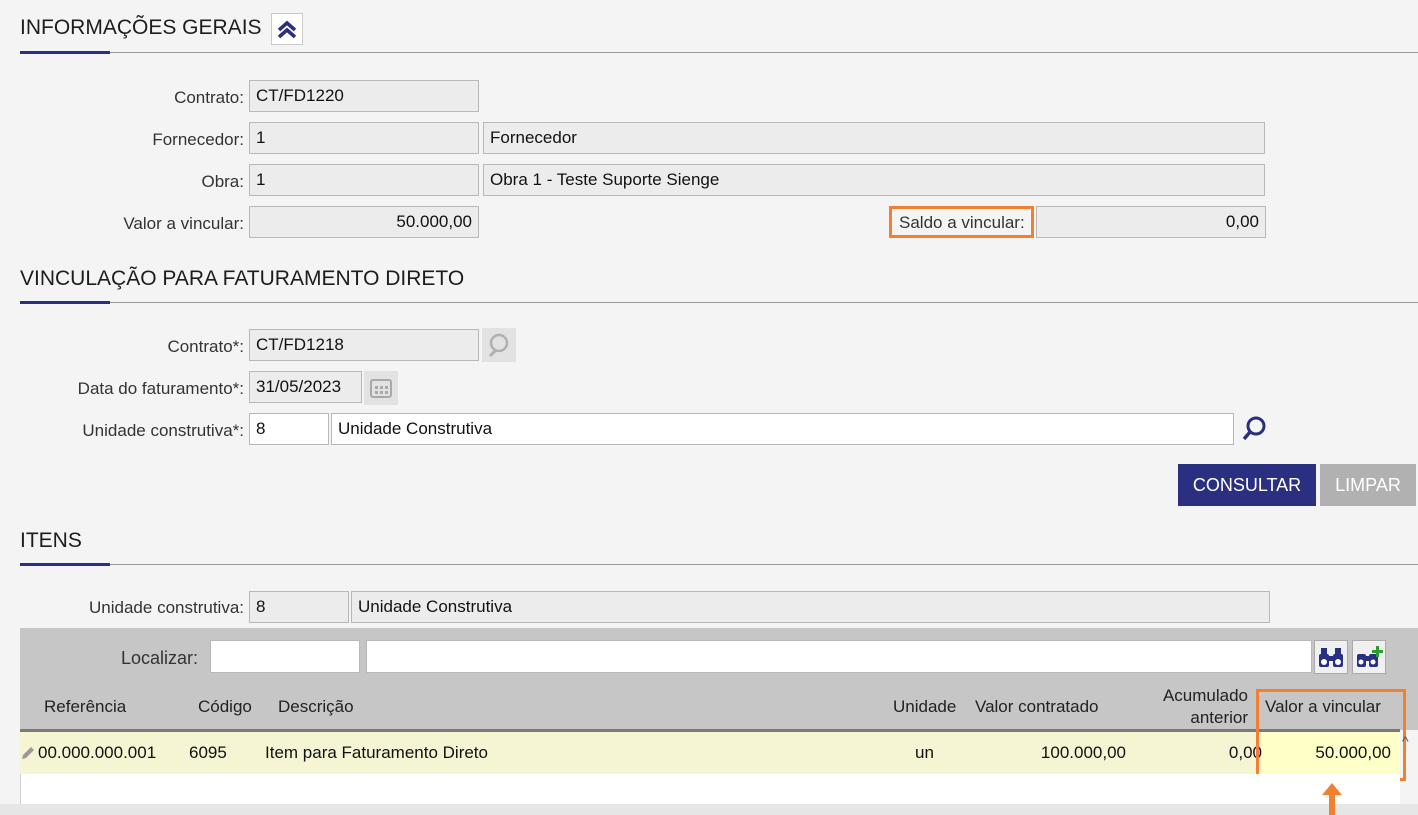 The height and width of the screenshot is (815, 1418). Describe the element at coordinates (962, 222) in the screenshot. I see `saldo-vincular-label: Saldo a vincular:` at that location.